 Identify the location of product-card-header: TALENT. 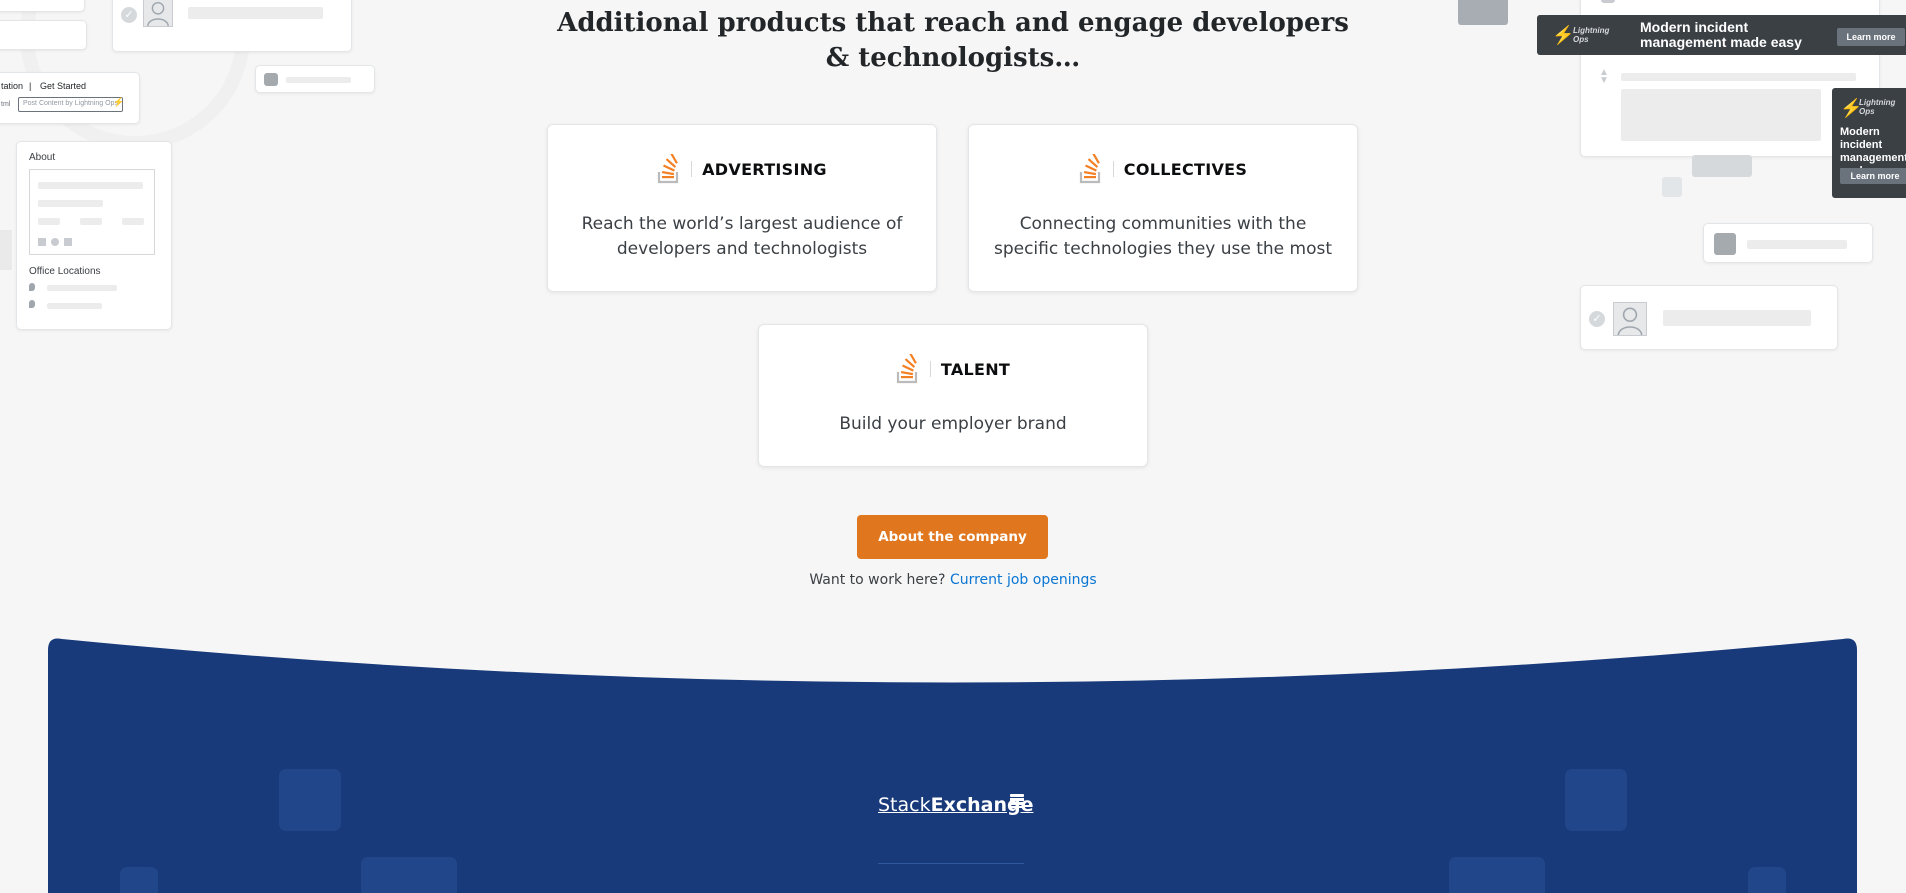
(953, 369).